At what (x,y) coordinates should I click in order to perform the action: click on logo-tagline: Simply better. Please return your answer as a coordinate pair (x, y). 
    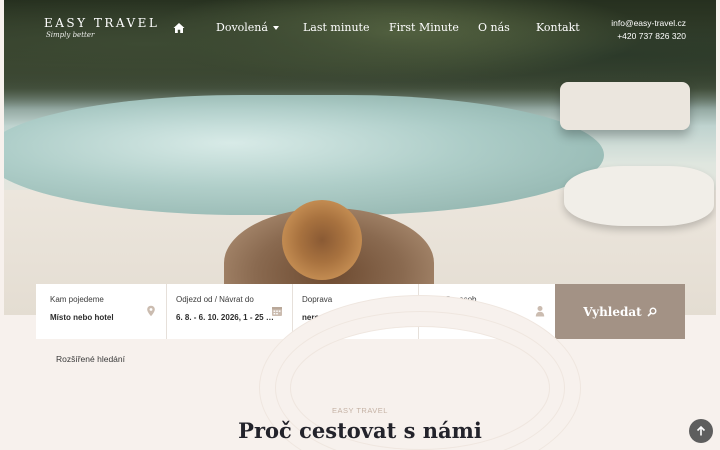
    Looking at the image, I should click on (70, 35).